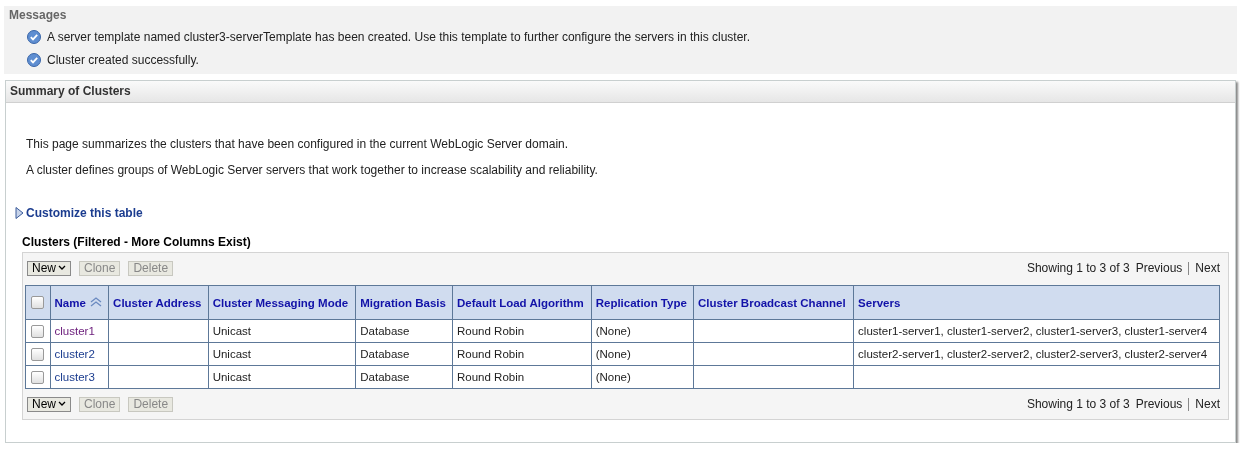  I want to click on column-header: Servers, so click(1036, 302).